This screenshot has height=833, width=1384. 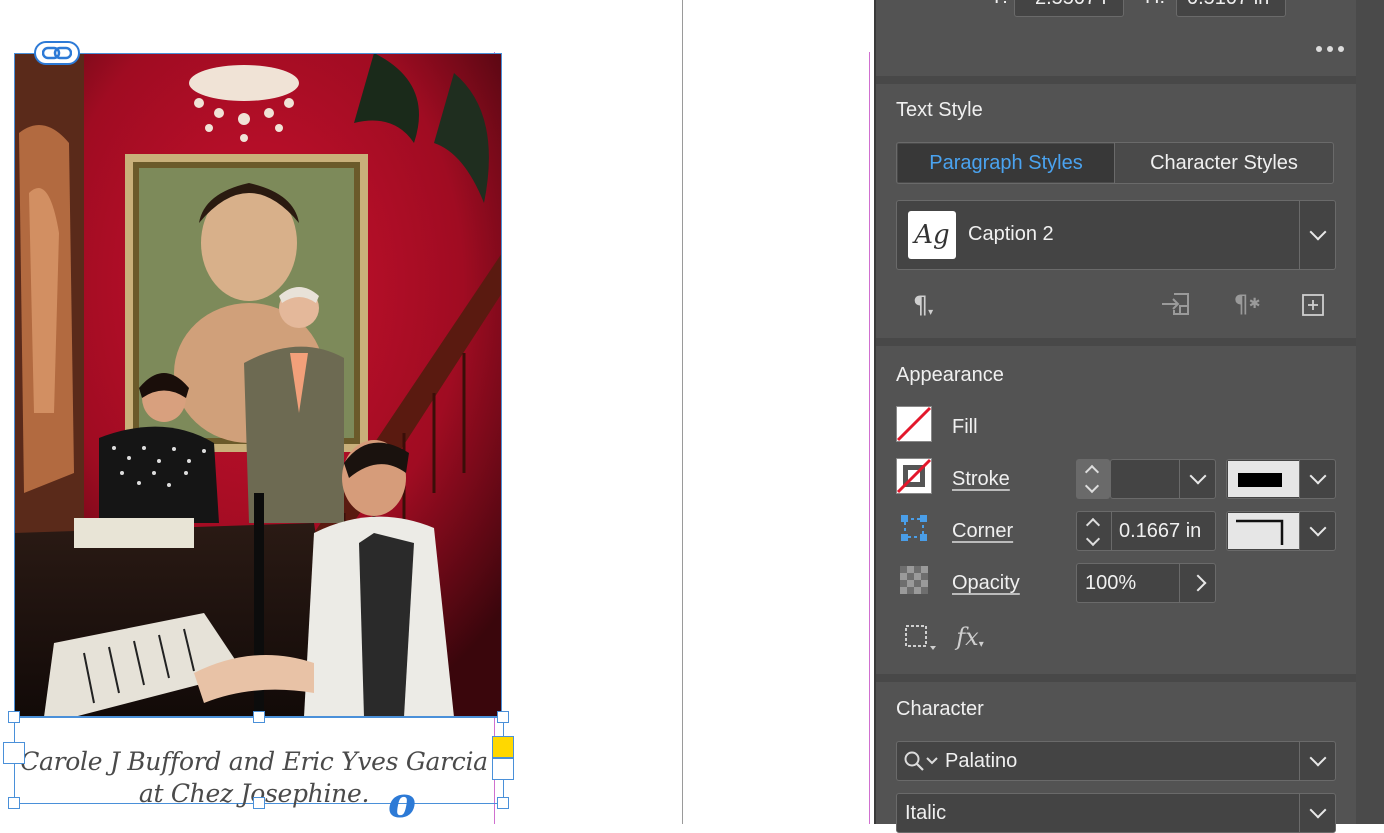 What do you see at coordinates (503, 747) in the screenshot?
I see `out-port-overset` at bounding box center [503, 747].